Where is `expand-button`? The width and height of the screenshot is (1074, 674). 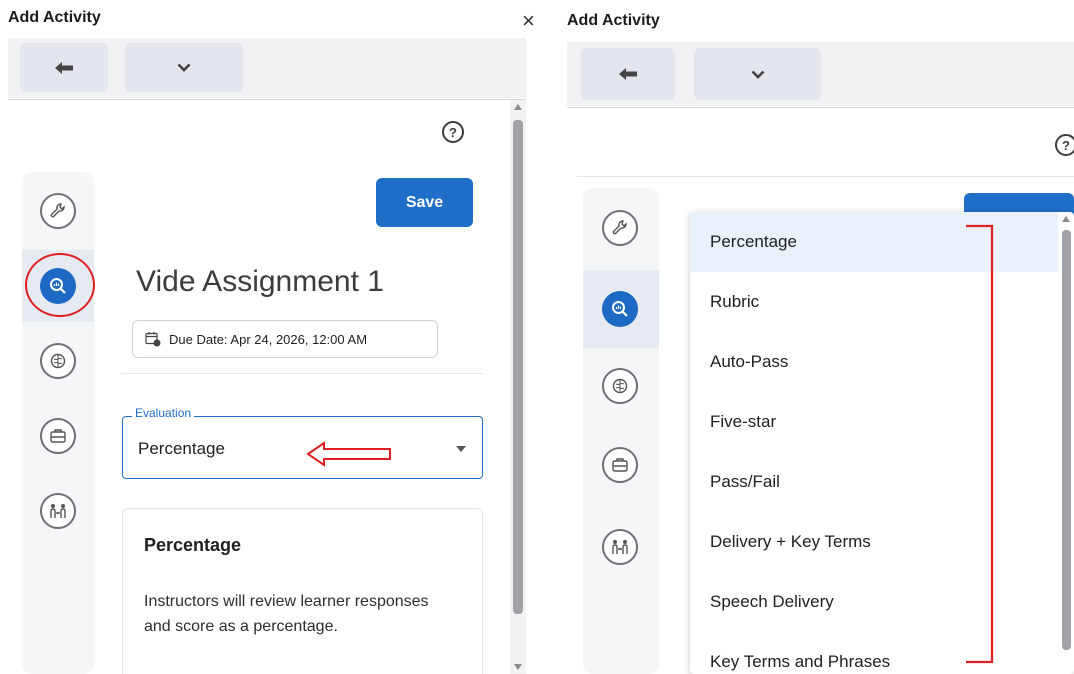 expand-button is located at coordinates (184, 67).